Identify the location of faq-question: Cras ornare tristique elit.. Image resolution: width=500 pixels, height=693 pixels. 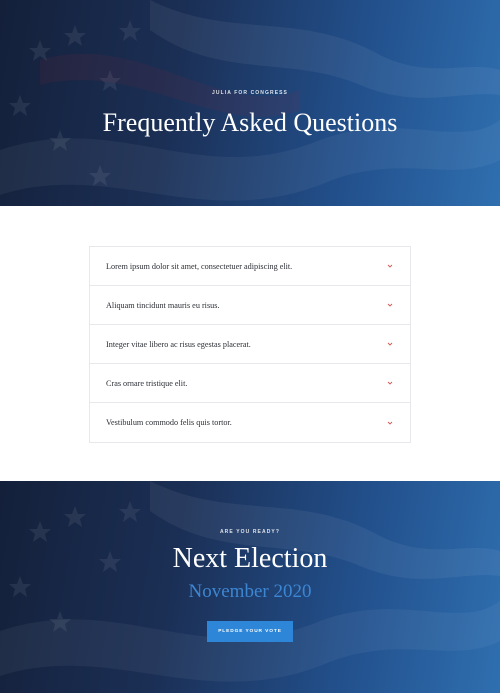
(147, 383).